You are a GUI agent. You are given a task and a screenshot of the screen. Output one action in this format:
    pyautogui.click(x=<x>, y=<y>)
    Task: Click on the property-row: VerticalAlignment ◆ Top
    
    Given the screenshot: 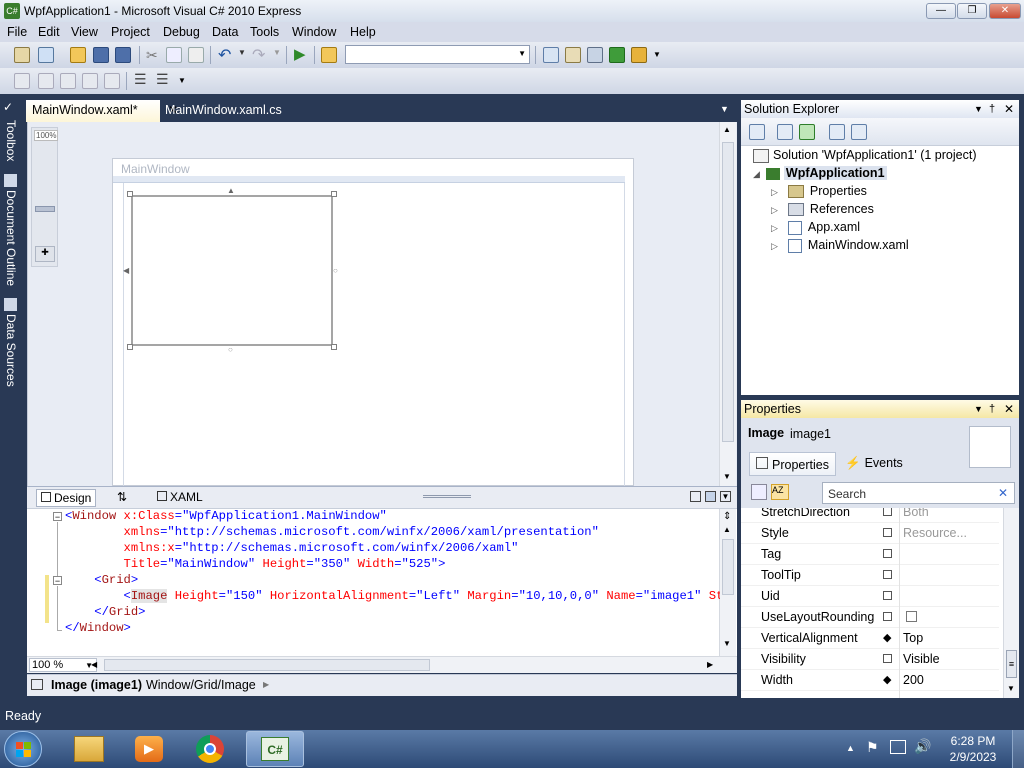 What is the action you would take?
    pyautogui.click(x=870, y=638)
    